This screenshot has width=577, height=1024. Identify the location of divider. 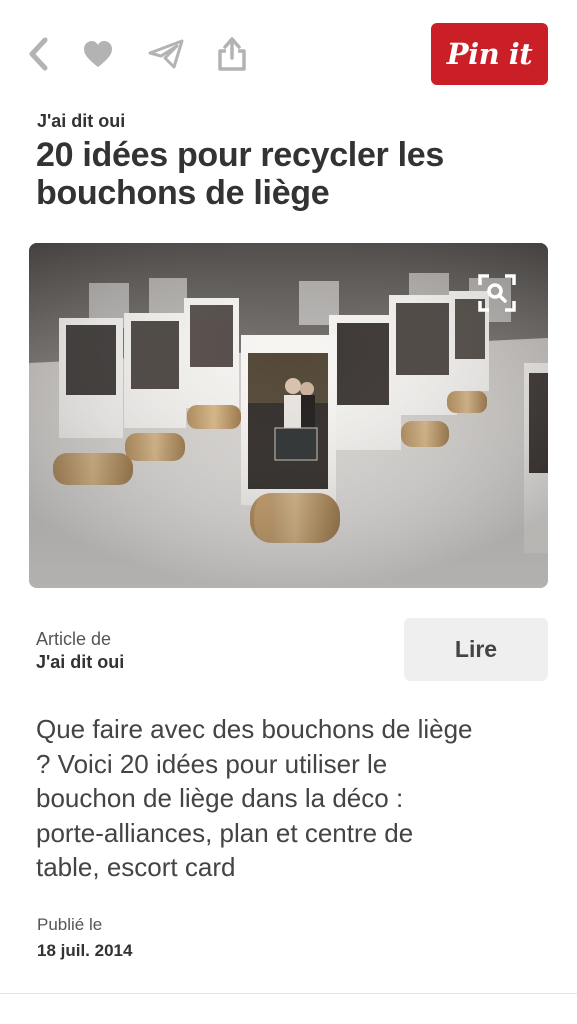
(288, 993).